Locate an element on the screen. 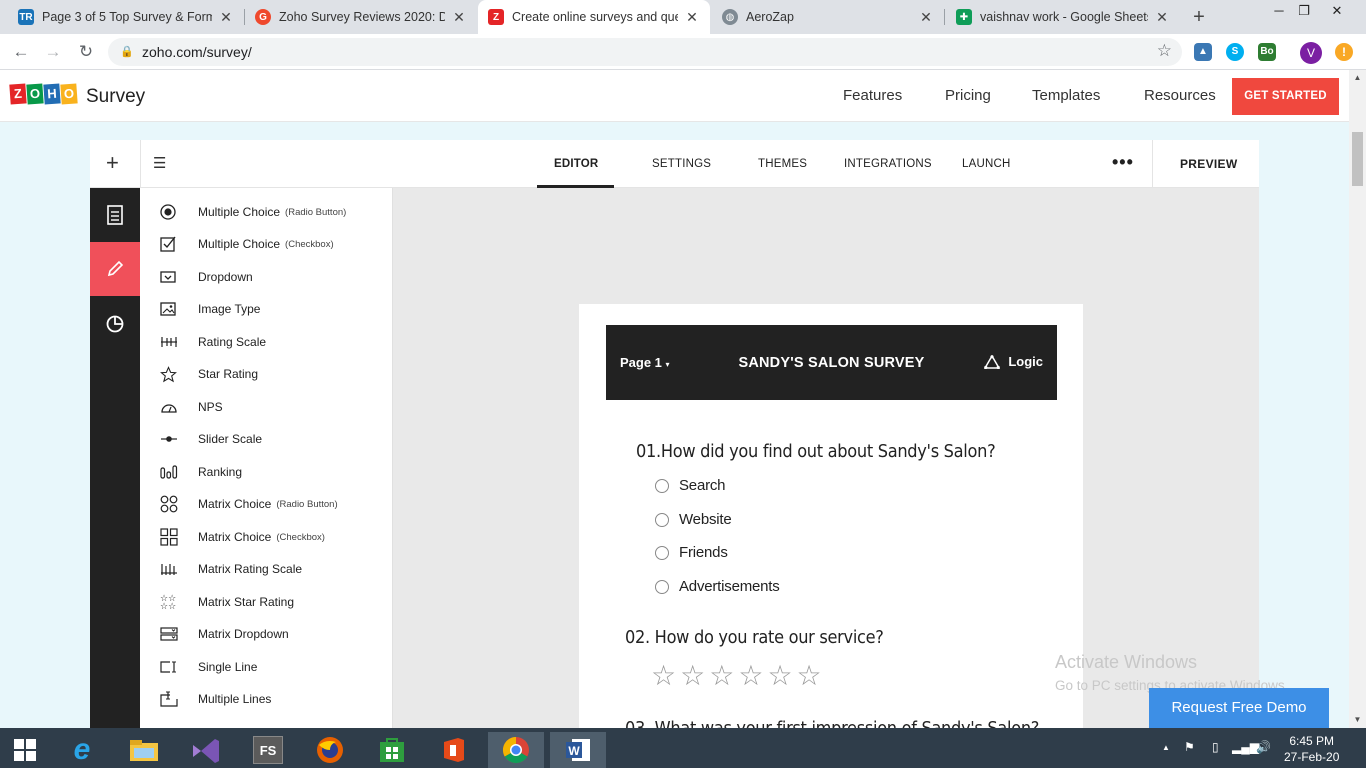  profile-avatar: V is located at coordinates (1311, 53).